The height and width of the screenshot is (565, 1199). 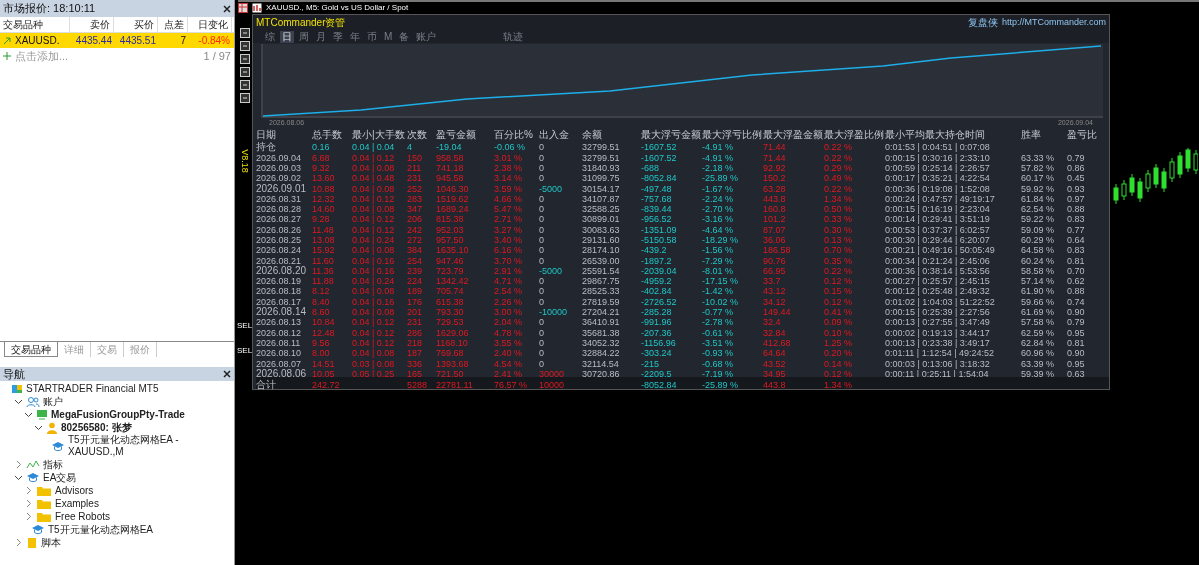 What do you see at coordinates (838, 363) in the screenshot?
I see `table-cell: 0.14 %` at bounding box center [838, 363].